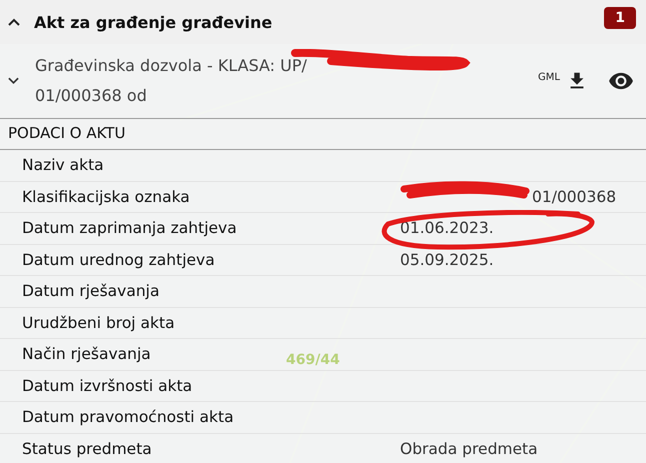 This screenshot has width=646, height=463. I want to click on field-label: Status predmeta, so click(87, 449).